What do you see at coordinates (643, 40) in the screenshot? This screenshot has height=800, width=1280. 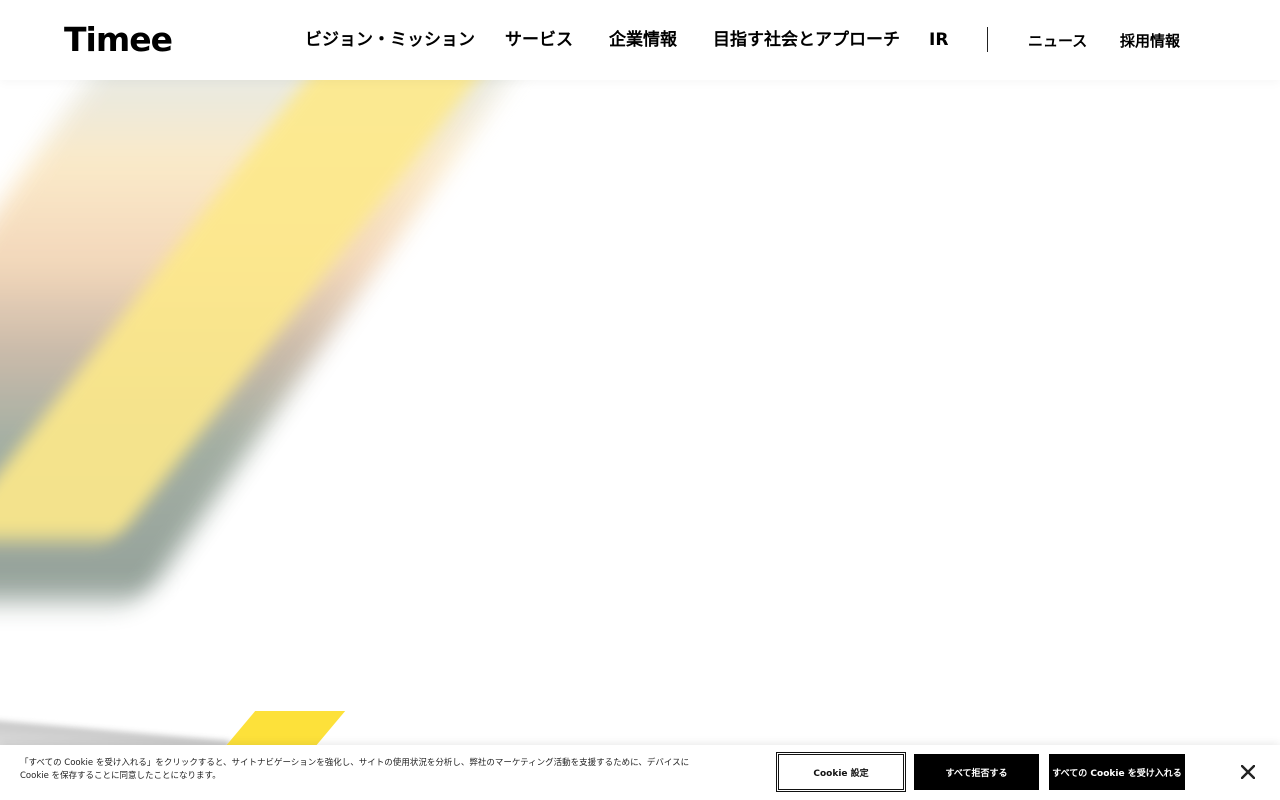 I see `nav-company-info: 企業情報` at bounding box center [643, 40].